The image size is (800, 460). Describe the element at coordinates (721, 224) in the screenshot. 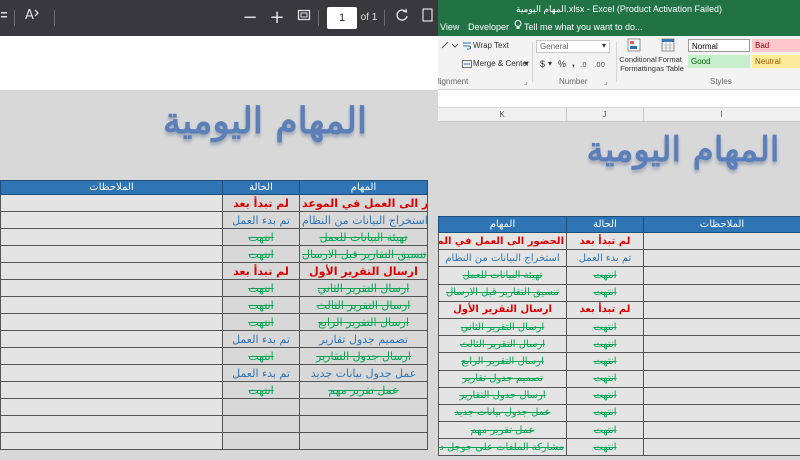

I see `header-notes: الملاحظات` at that location.